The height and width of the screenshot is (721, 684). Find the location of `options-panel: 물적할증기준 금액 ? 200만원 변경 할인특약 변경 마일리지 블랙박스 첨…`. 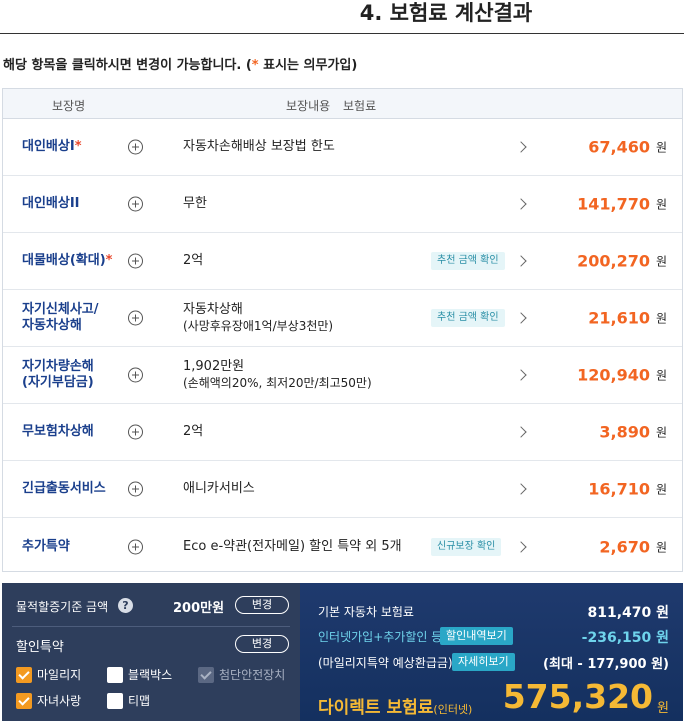

options-panel: 물적할증기준 금액 ? 200만원 변경 할인특약 변경 마일리지 블랙박스 첨… is located at coordinates (151, 652).